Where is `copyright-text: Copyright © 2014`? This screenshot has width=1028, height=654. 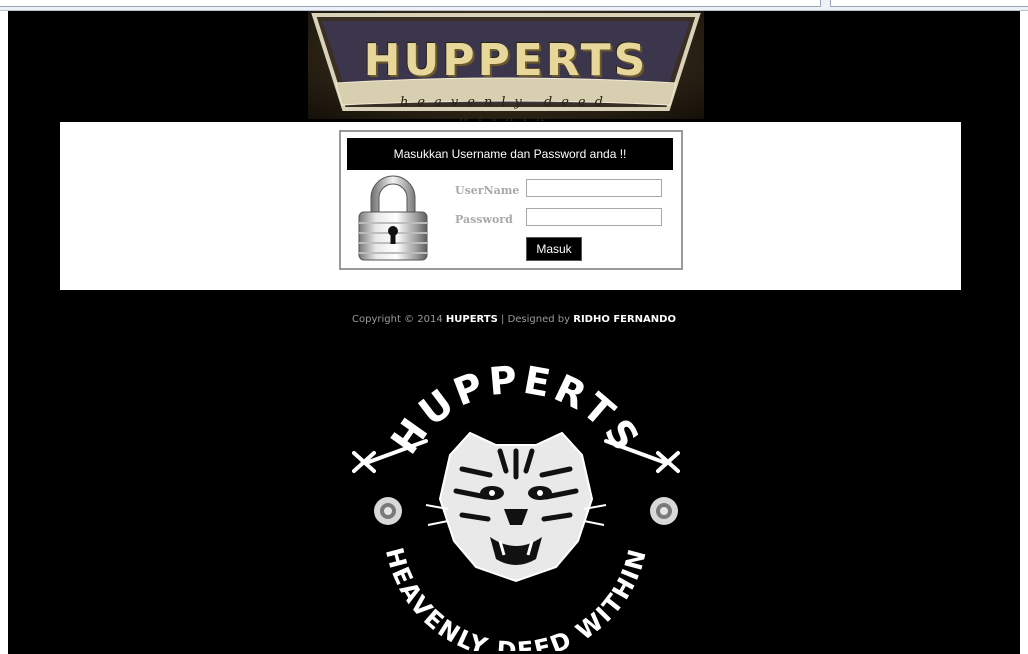
copyright-text: Copyright © 2014 is located at coordinates (397, 319).